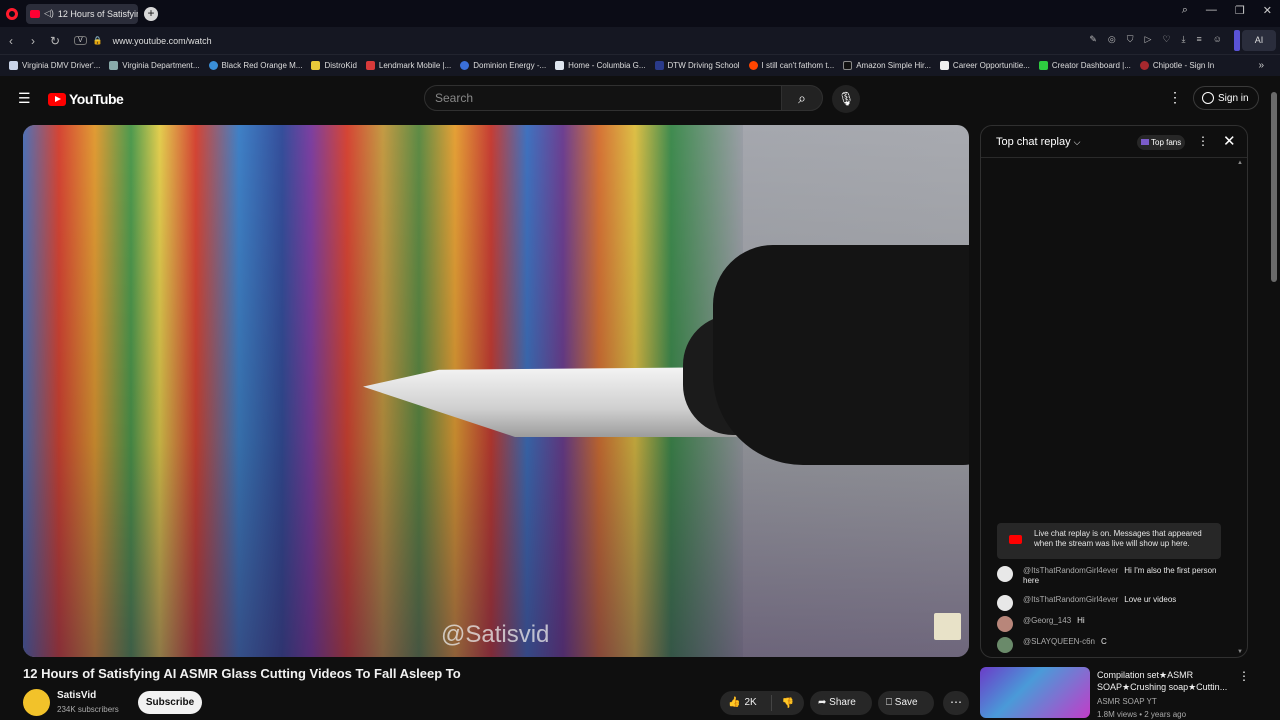  I want to click on ai-button: AI, so click(1259, 40).